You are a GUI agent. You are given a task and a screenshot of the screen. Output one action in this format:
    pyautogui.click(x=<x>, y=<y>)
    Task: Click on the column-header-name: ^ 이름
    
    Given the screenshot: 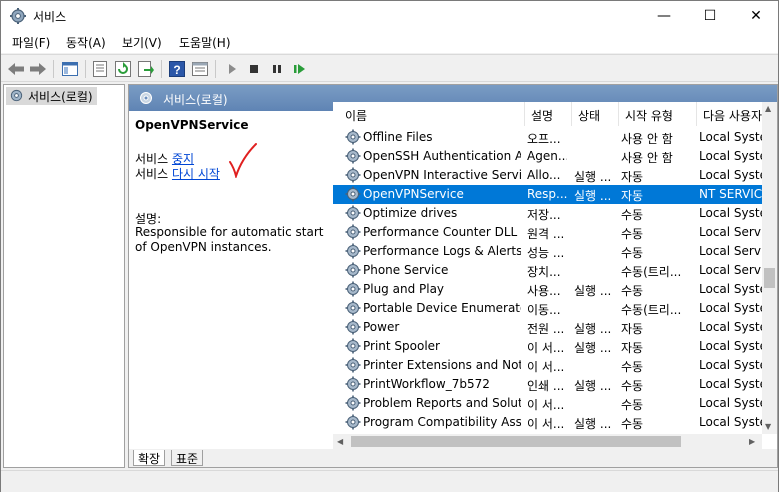 What is the action you would take?
    pyautogui.click(x=432, y=114)
    